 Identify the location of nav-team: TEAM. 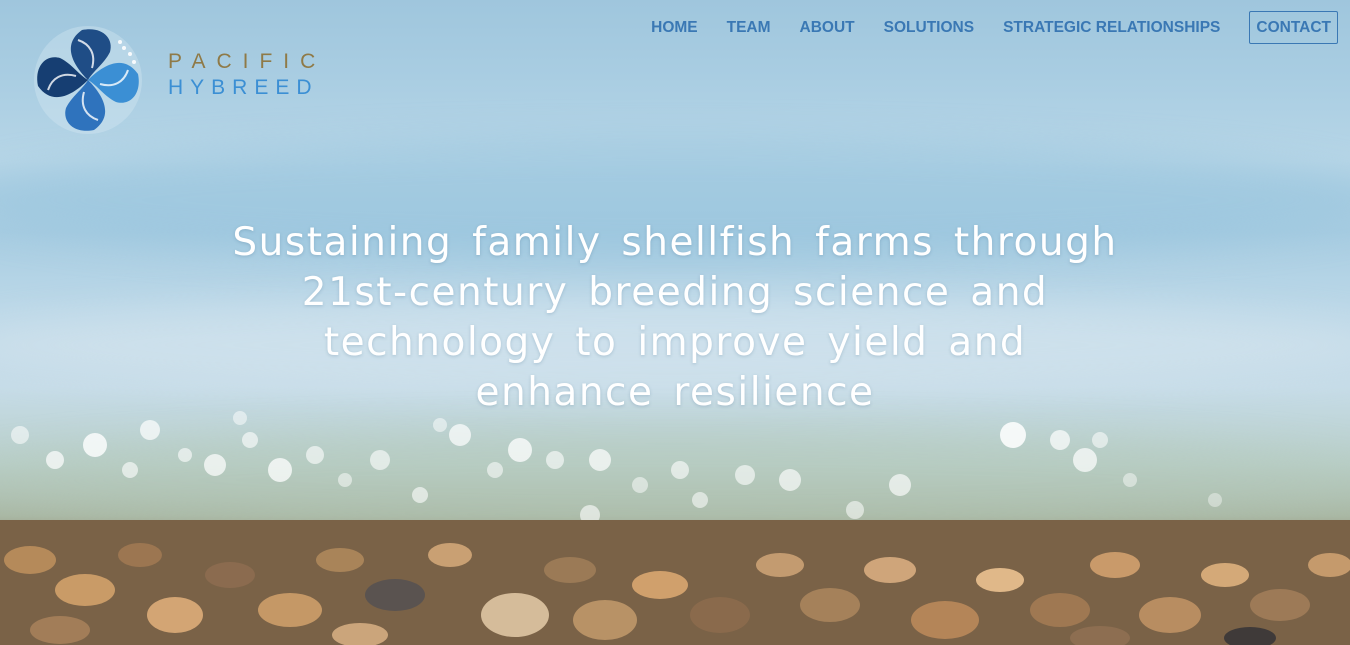
(749, 27).